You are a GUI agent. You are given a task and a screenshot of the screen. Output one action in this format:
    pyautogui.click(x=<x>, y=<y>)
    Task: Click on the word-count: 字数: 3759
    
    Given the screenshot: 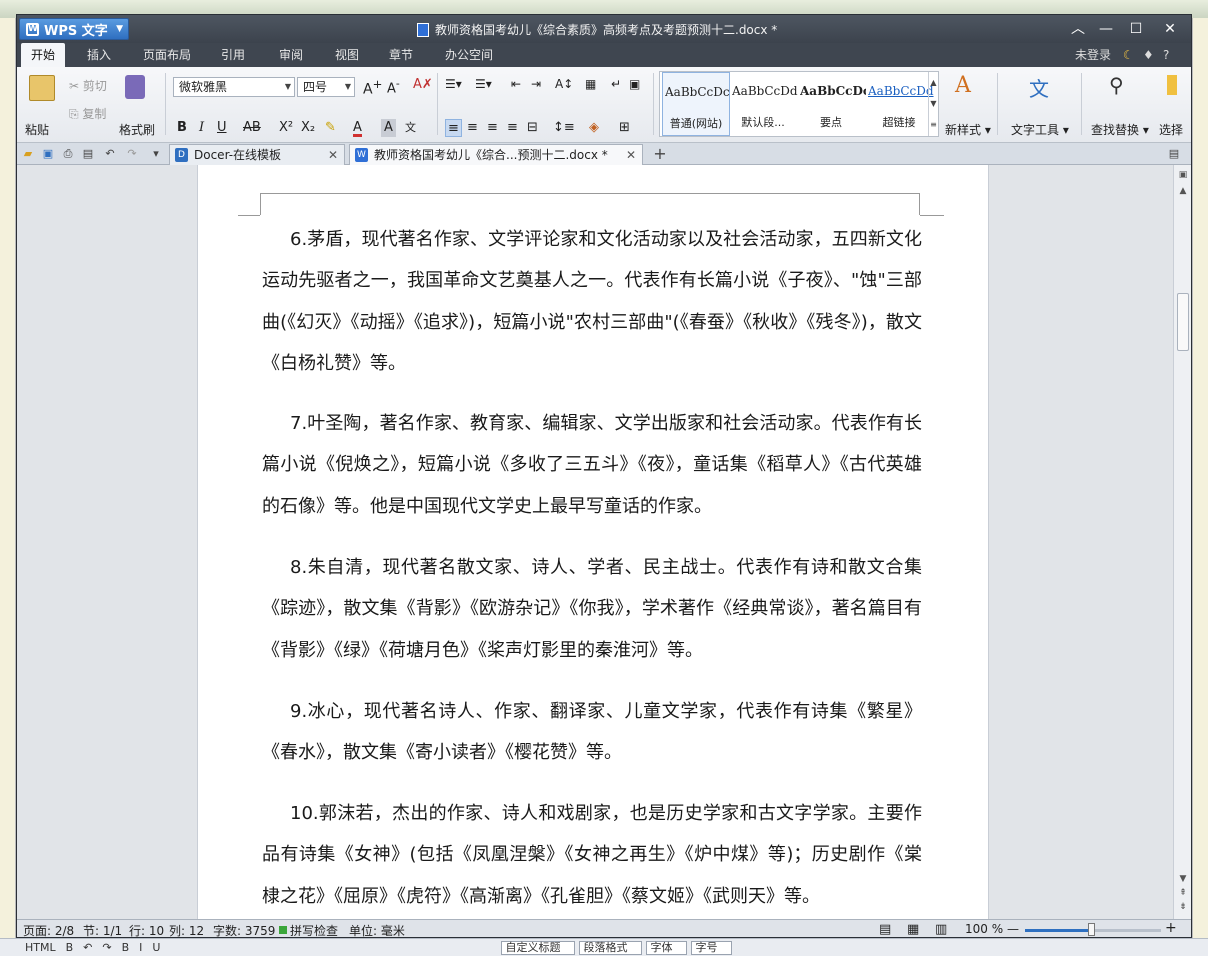 What is the action you would take?
    pyautogui.click(x=244, y=929)
    